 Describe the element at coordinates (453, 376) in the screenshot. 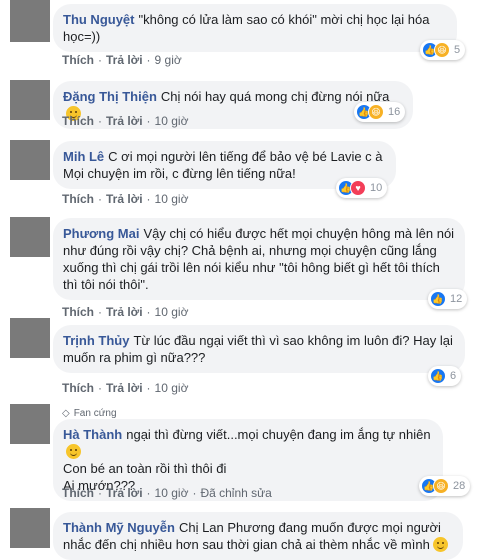

I see `reaction-count: 6` at that location.